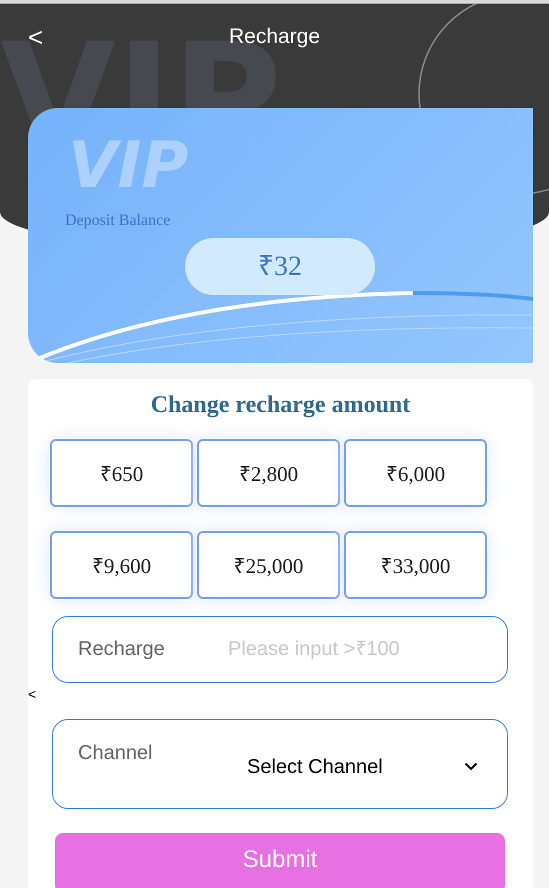 Image resolution: width=549 pixels, height=888 pixels. Describe the element at coordinates (121, 565) in the screenshot. I see `amount-option: ₹9,600` at that location.